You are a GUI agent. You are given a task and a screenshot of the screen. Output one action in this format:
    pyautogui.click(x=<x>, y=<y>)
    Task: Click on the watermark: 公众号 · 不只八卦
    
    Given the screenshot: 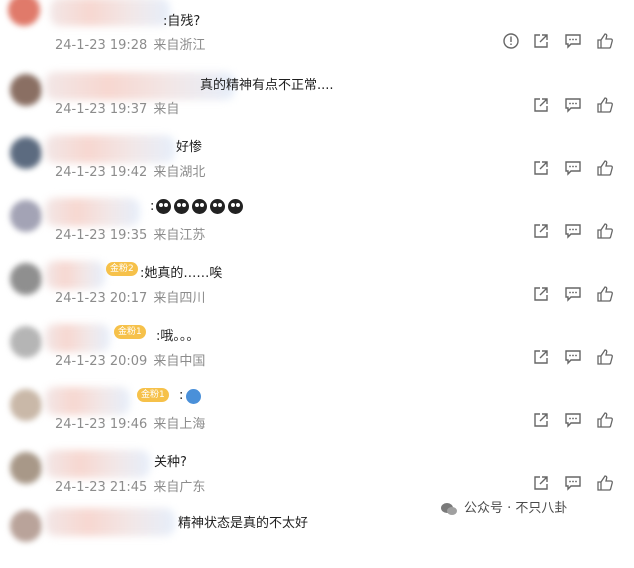 What is the action you would take?
    pyautogui.click(x=503, y=506)
    